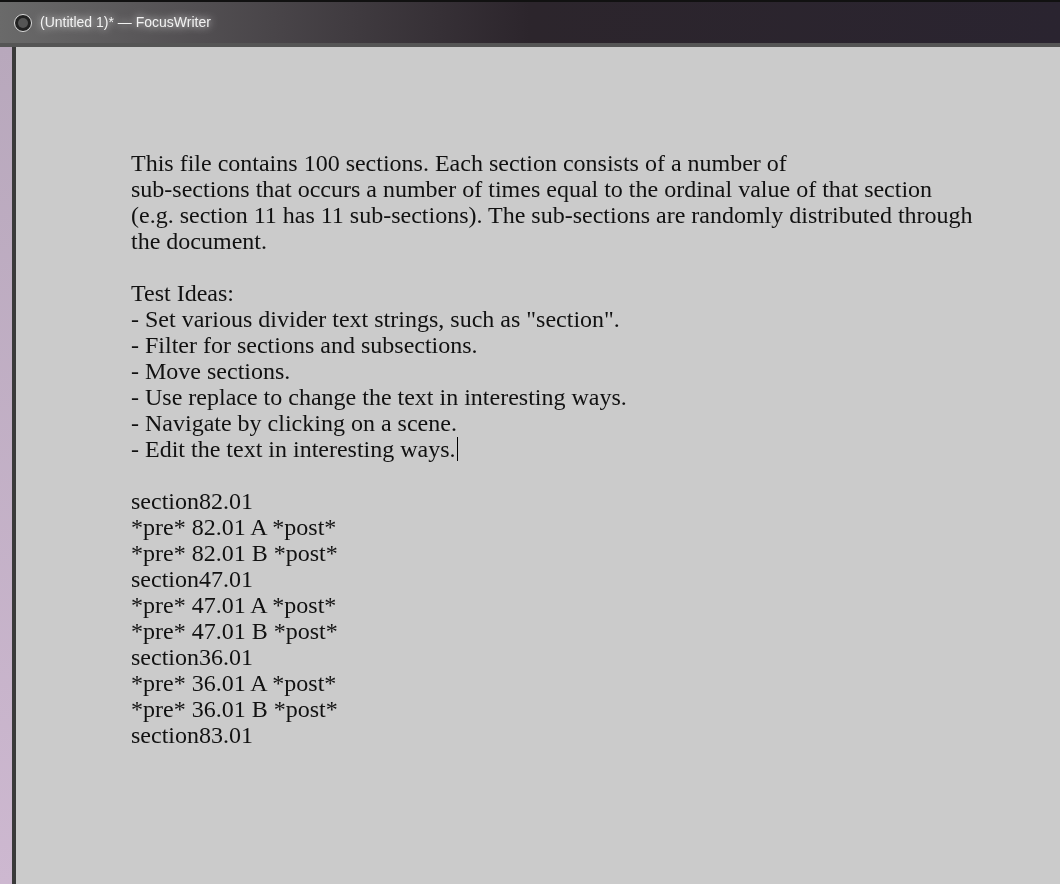 The image size is (1060, 884). Describe the element at coordinates (459, 163) in the screenshot. I see `text-line: This file contains 100 sections. Each section consists of a number of` at that location.